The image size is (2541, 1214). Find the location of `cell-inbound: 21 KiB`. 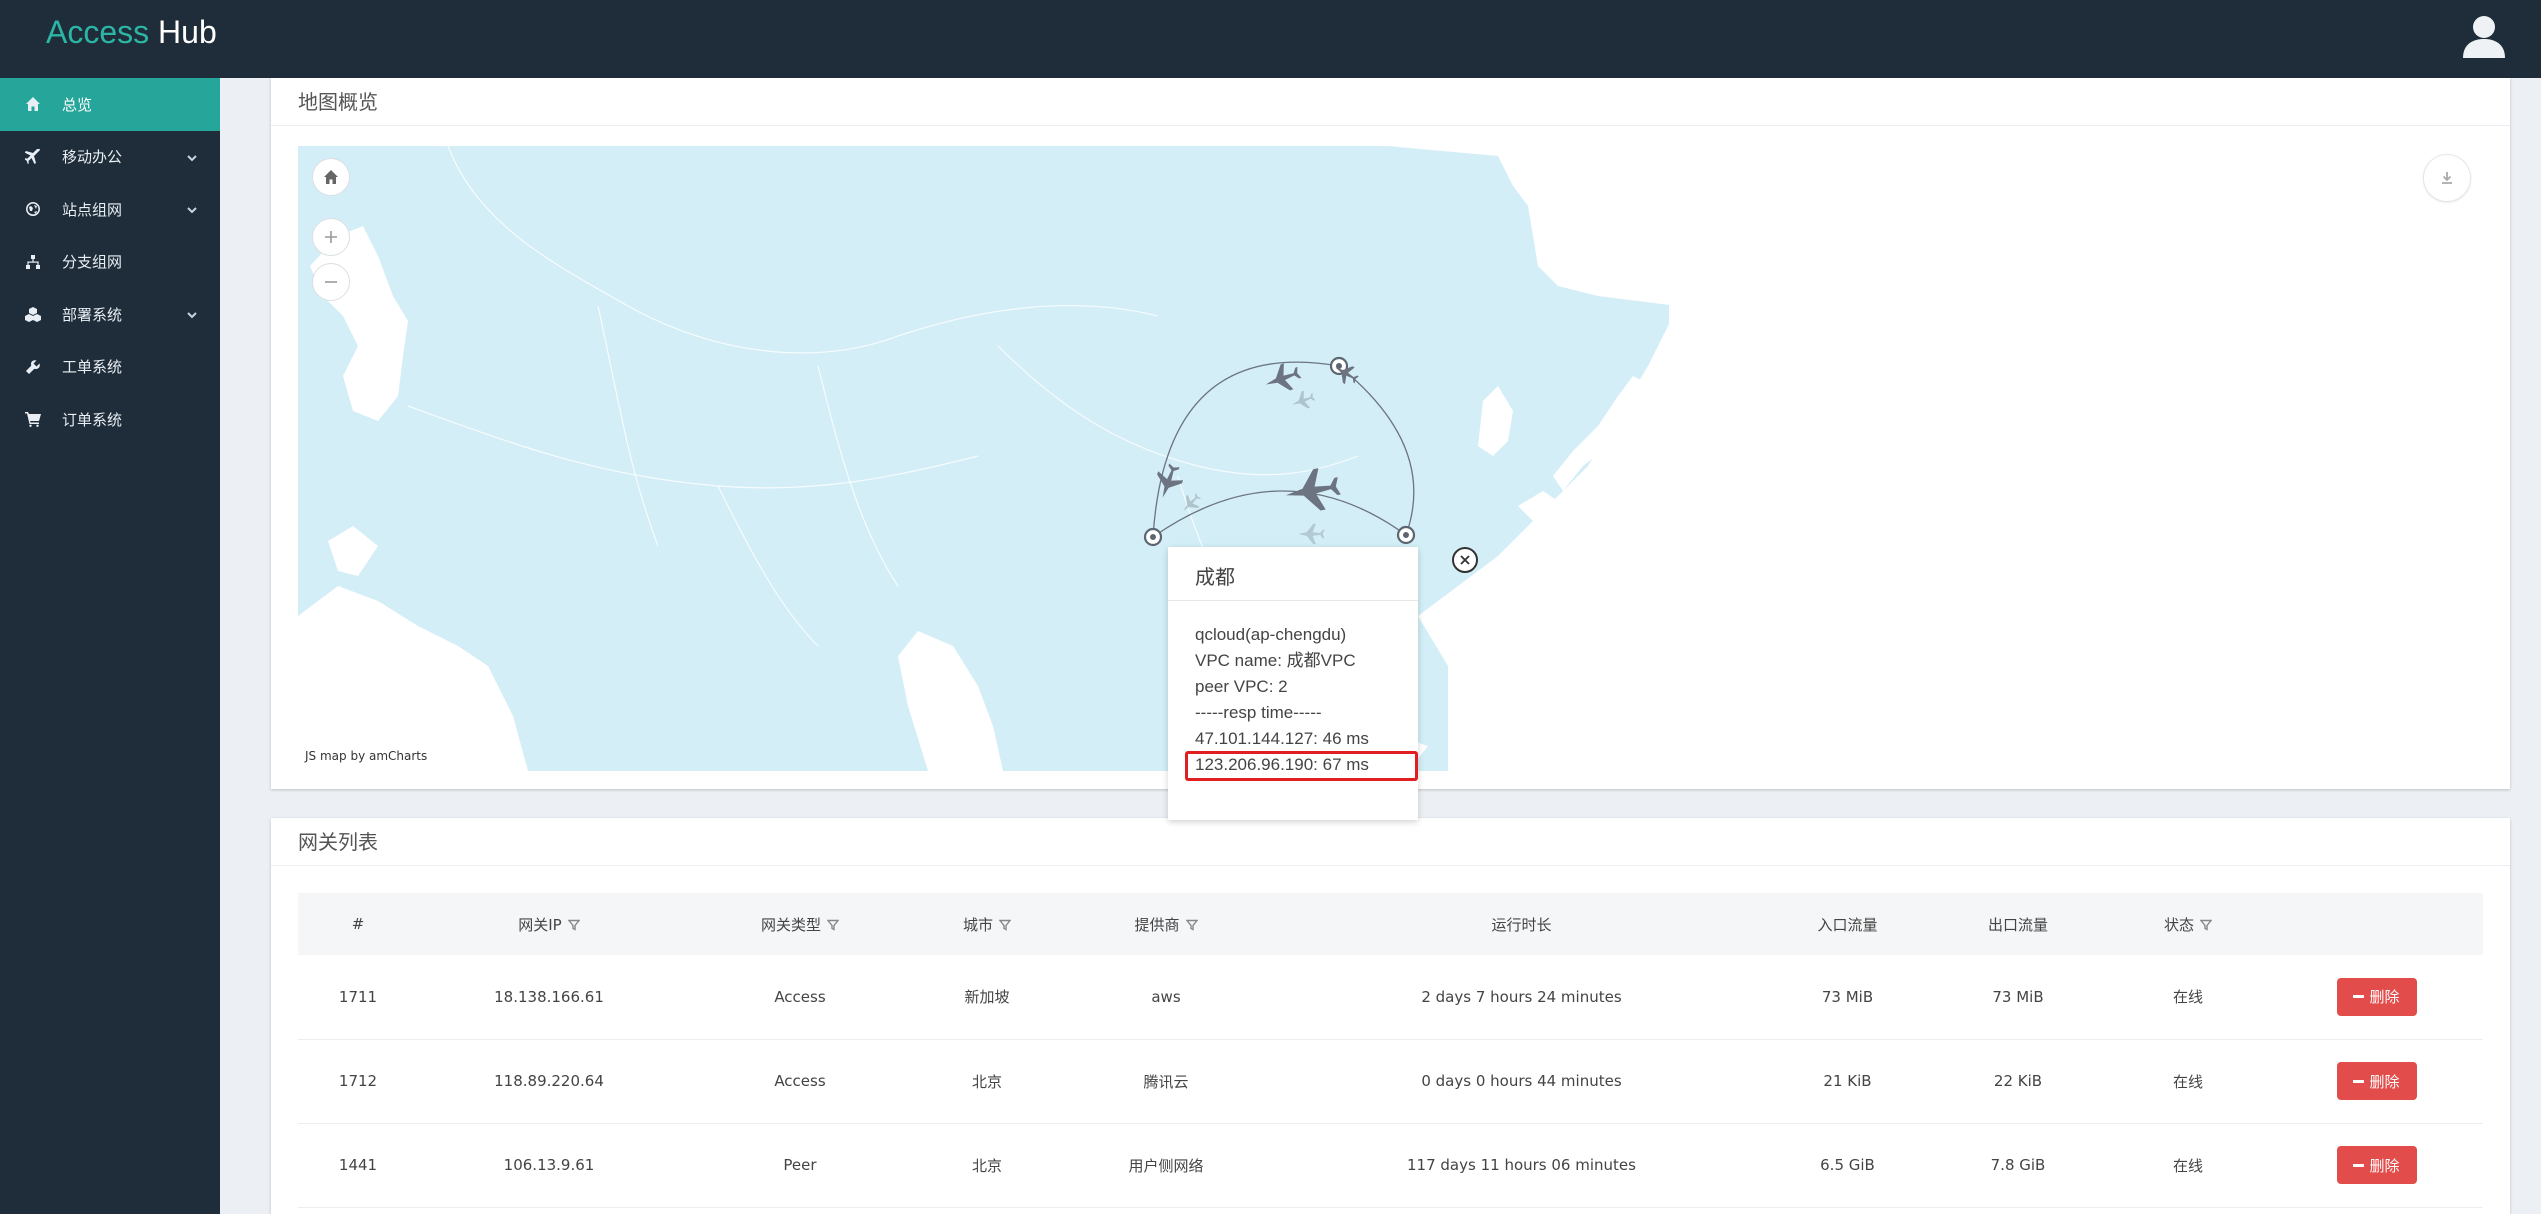

cell-inbound: 21 KiB is located at coordinates (1847, 1081).